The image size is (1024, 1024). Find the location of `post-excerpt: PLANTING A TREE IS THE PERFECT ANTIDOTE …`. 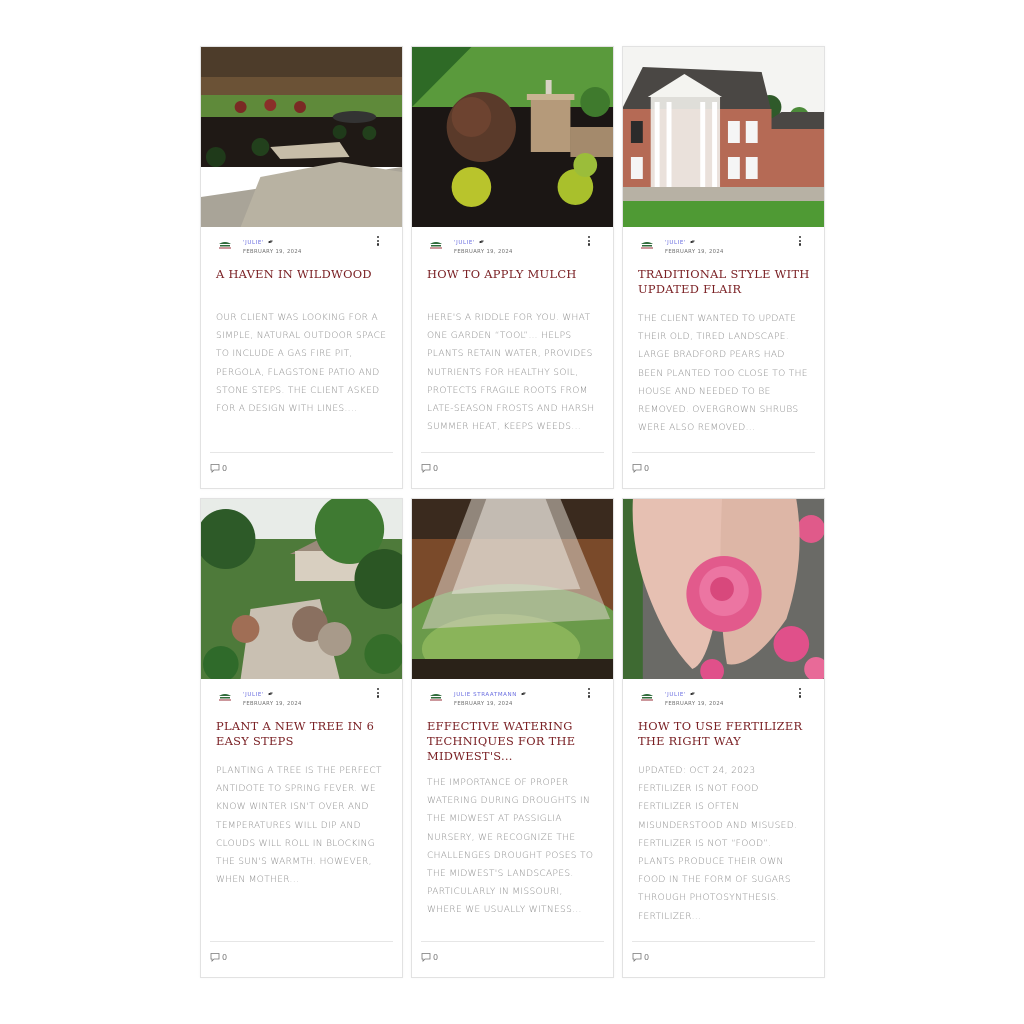

post-excerpt: PLANTING A TREE IS THE PERFECT ANTIDOTE … is located at coordinates (299, 826).